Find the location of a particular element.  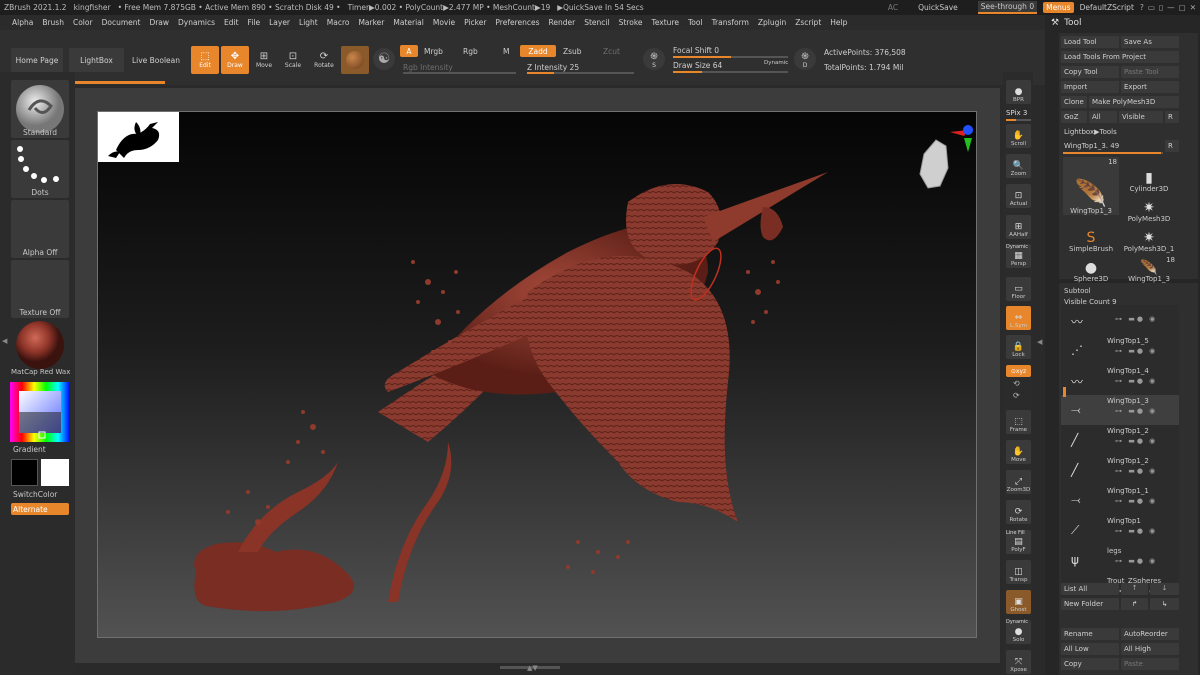

paste-tool-button: Paste Tool is located at coordinates (1150, 72).